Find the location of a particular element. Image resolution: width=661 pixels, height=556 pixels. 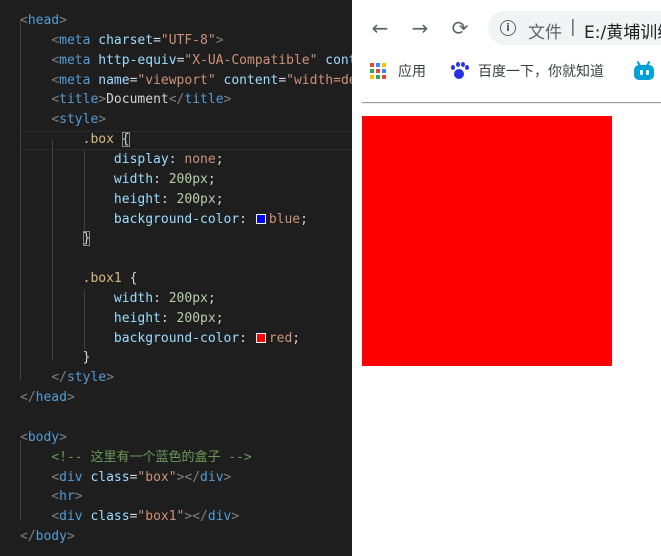

code-line: <style> is located at coordinates (79, 120).